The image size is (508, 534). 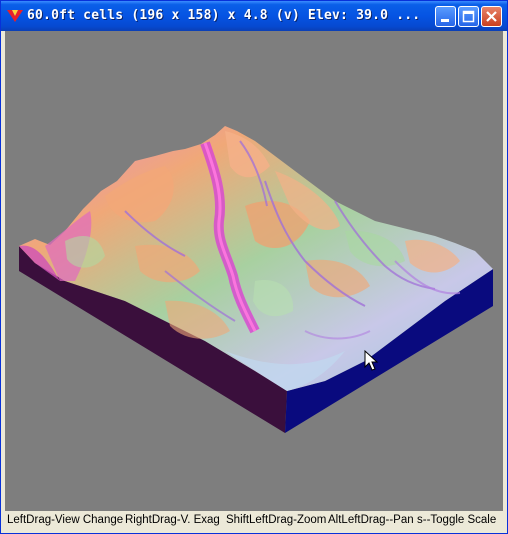 I want to click on close-icon, so click(x=491, y=16).